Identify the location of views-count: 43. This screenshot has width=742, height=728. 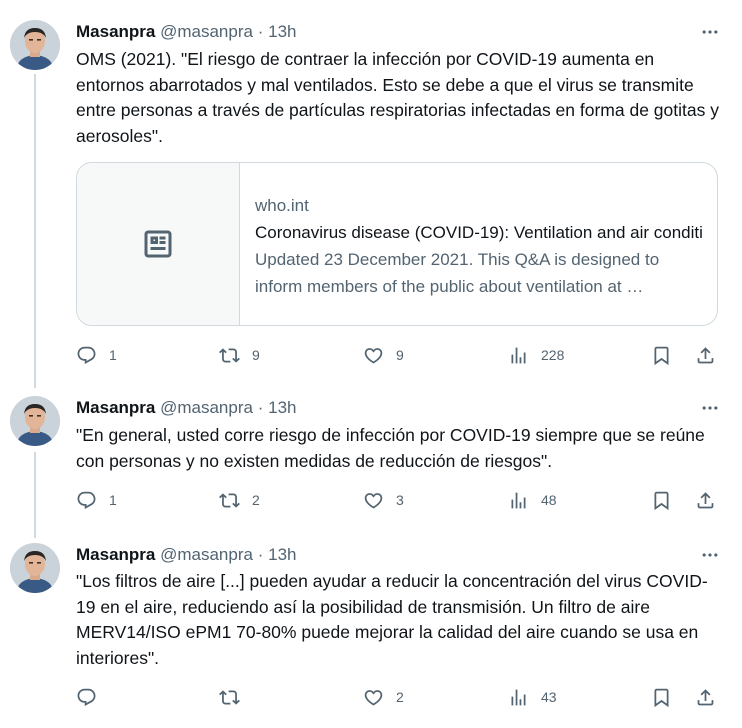
(549, 697).